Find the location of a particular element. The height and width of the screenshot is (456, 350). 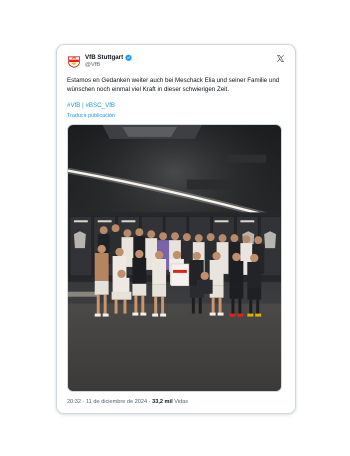

author-name: VfB Stuttgart is located at coordinates (104, 57).